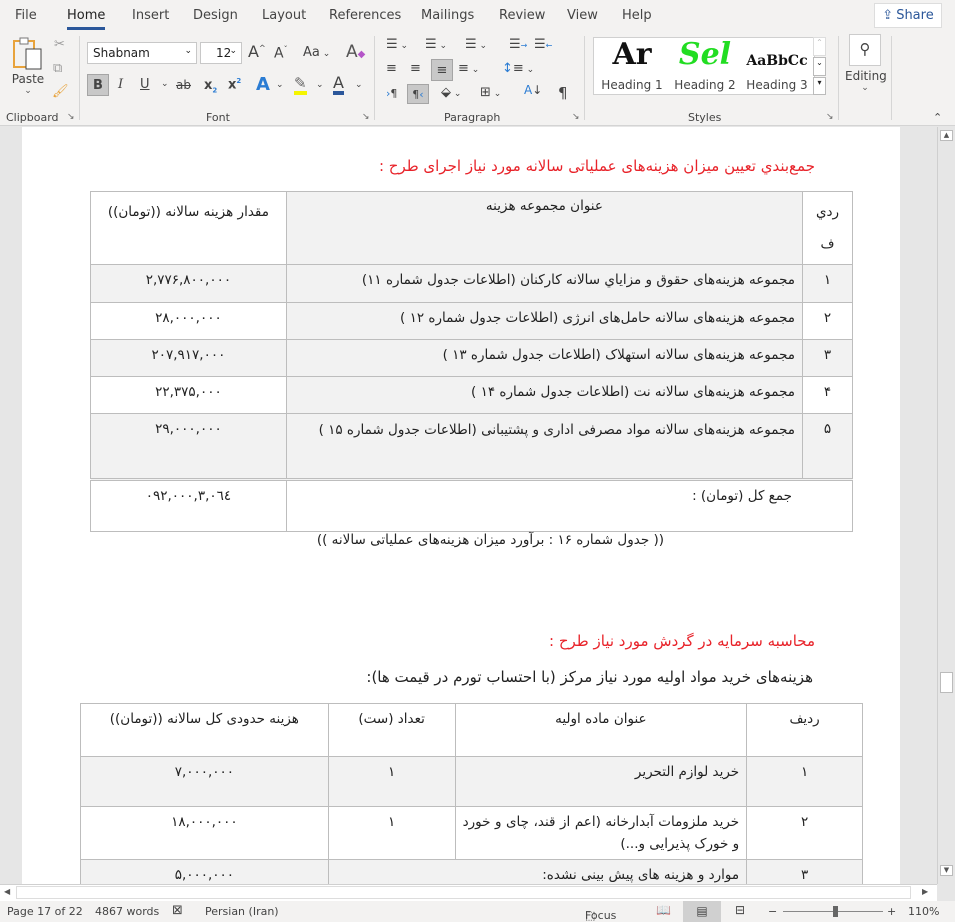 This screenshot has width=955, height=922. What do you see at coordinates (215, 15) in the screenshot?
I see `tab-design: Design` at bounding box center [215, 15].